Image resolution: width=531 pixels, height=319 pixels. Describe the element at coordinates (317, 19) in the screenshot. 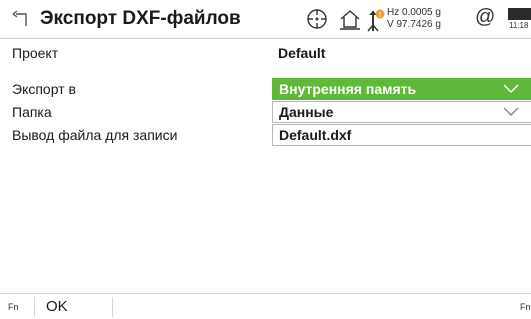

I see `crosshair-target-icon` at that location.